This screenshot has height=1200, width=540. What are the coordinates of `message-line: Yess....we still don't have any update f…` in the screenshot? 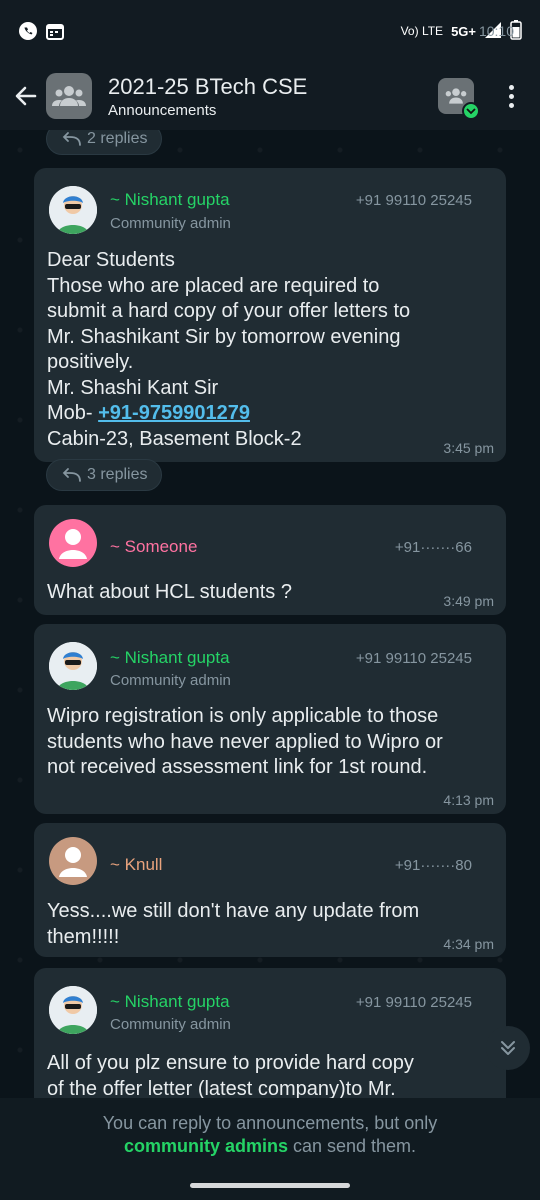 It's located at (233, 911).